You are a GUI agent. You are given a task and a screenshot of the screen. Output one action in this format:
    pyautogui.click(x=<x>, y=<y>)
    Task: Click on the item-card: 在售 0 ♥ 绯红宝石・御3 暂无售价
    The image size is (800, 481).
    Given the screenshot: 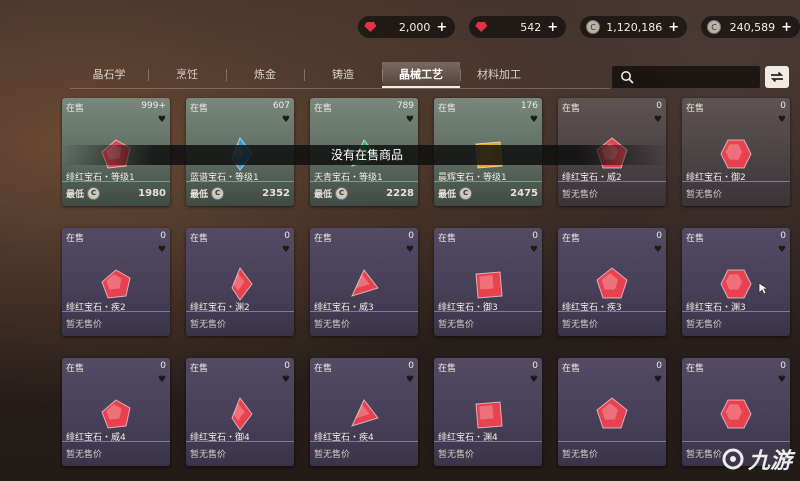 What is the action you would take?
    pyautogui.click(x=488, y=282)
    